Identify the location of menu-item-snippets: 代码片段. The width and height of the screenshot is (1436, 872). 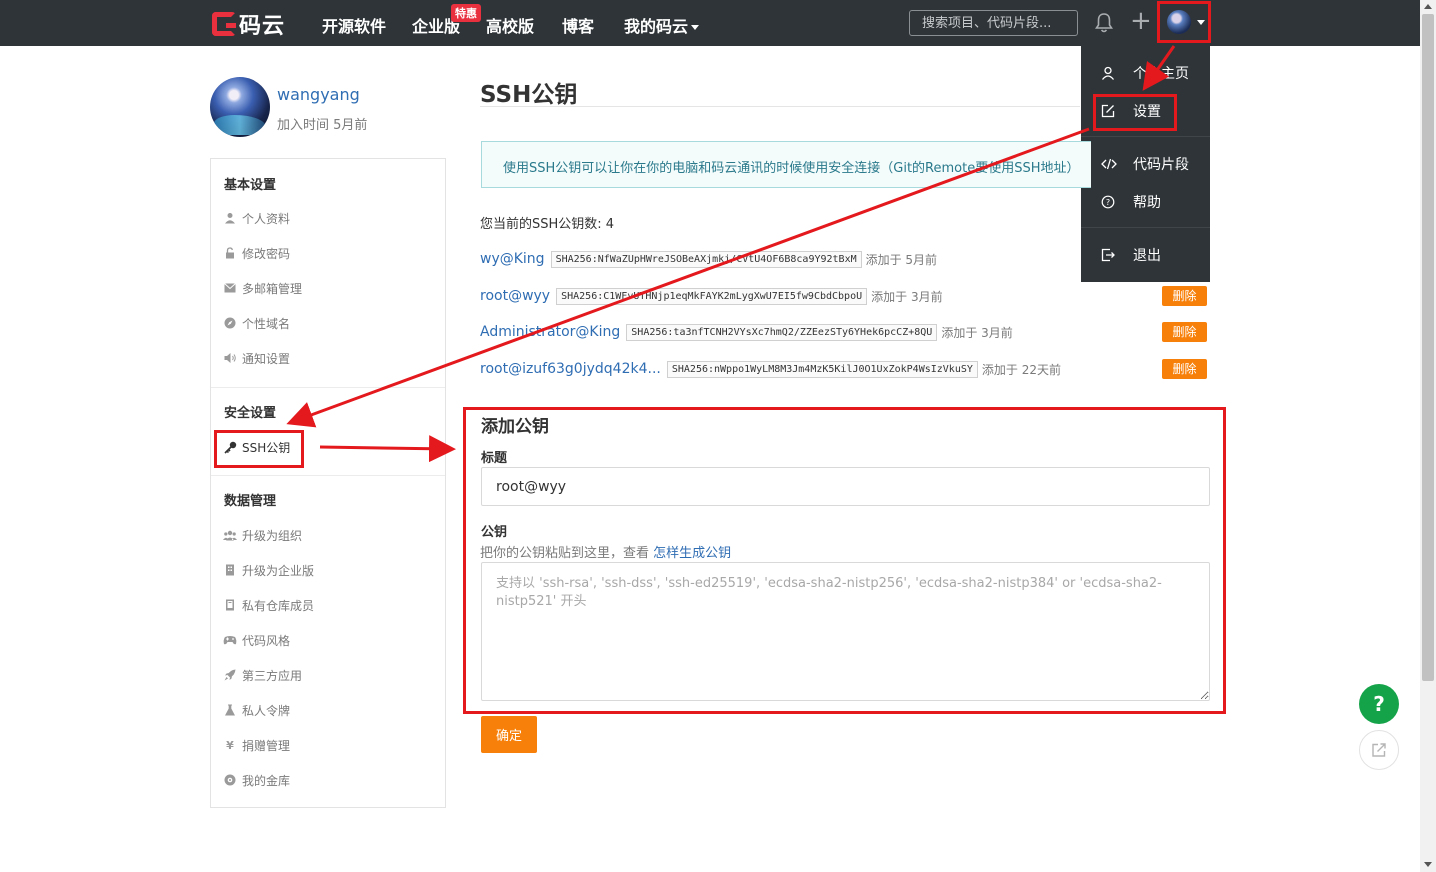
(1145, 164).